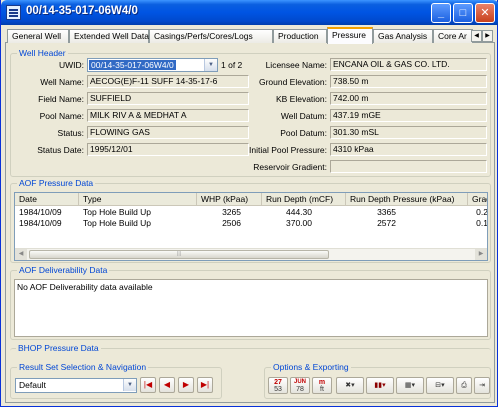 Image resolution: width=498 pixels, height=407 pixels. I want to click on result-set-legend: Result Set Selection & Navigation, so click(83, 367).